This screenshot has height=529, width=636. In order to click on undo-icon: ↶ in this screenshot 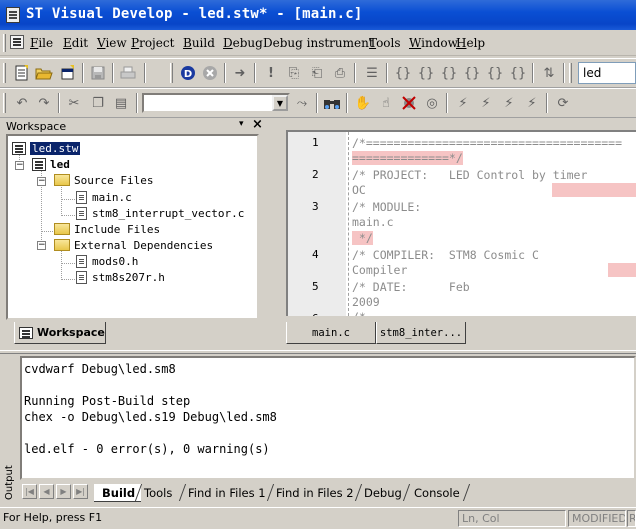, I will do `click(22, 103)`.